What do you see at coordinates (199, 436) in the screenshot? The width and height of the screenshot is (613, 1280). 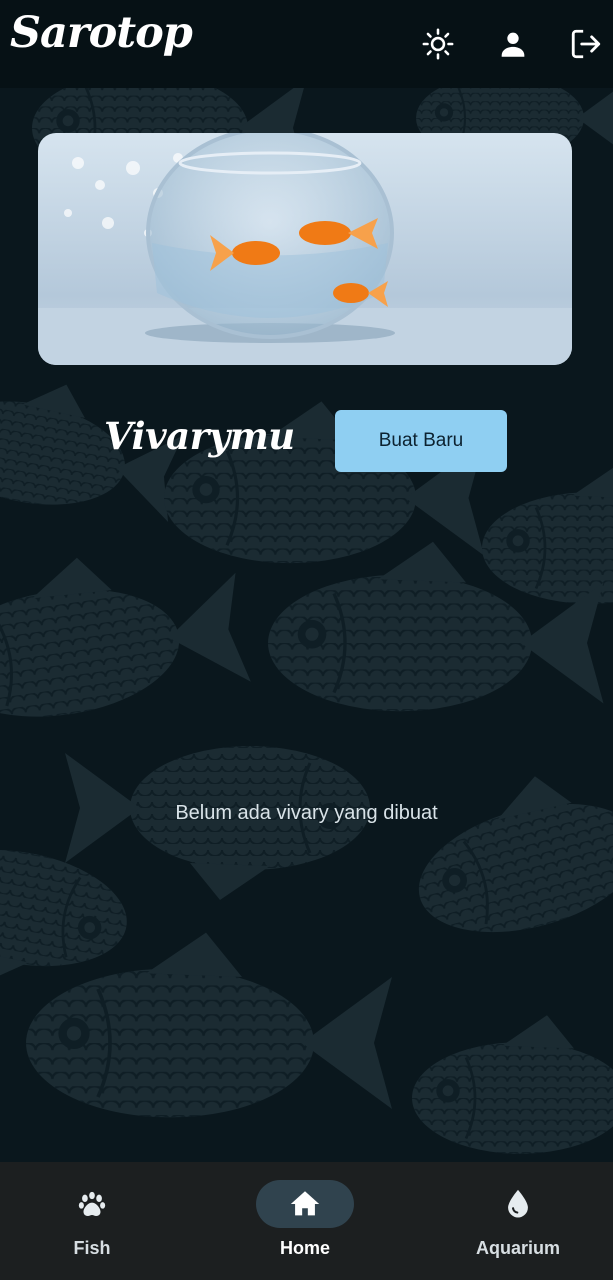 I see `section-title: Vivarymu` at bounding box center [199, 436].